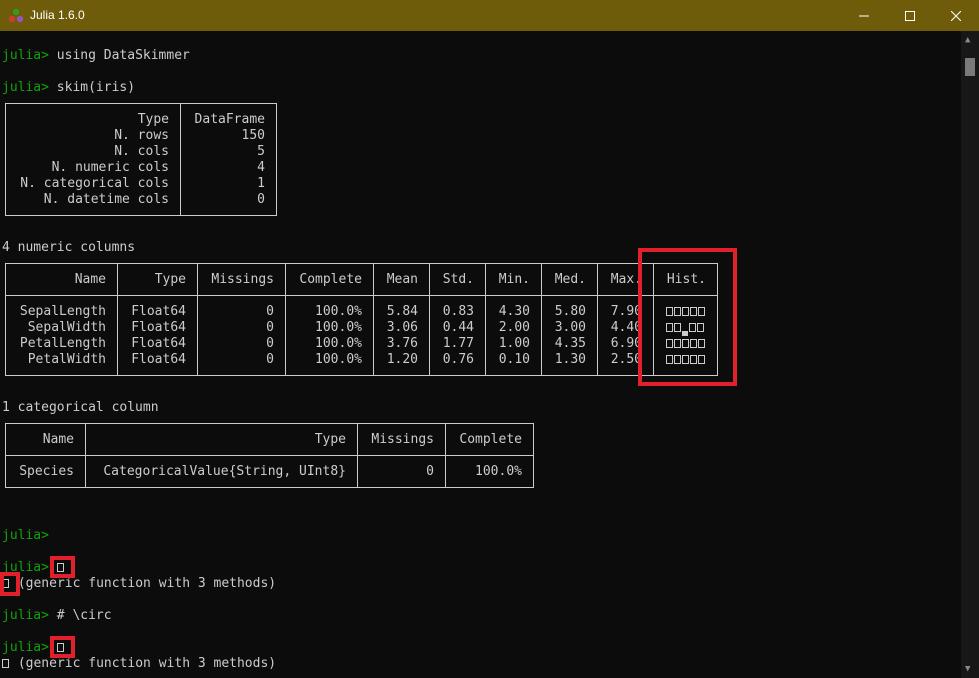 Image resolution: width=979 pixels, height=678 pixels. I want to click on table-cell: 2.00, so click(514, 327).